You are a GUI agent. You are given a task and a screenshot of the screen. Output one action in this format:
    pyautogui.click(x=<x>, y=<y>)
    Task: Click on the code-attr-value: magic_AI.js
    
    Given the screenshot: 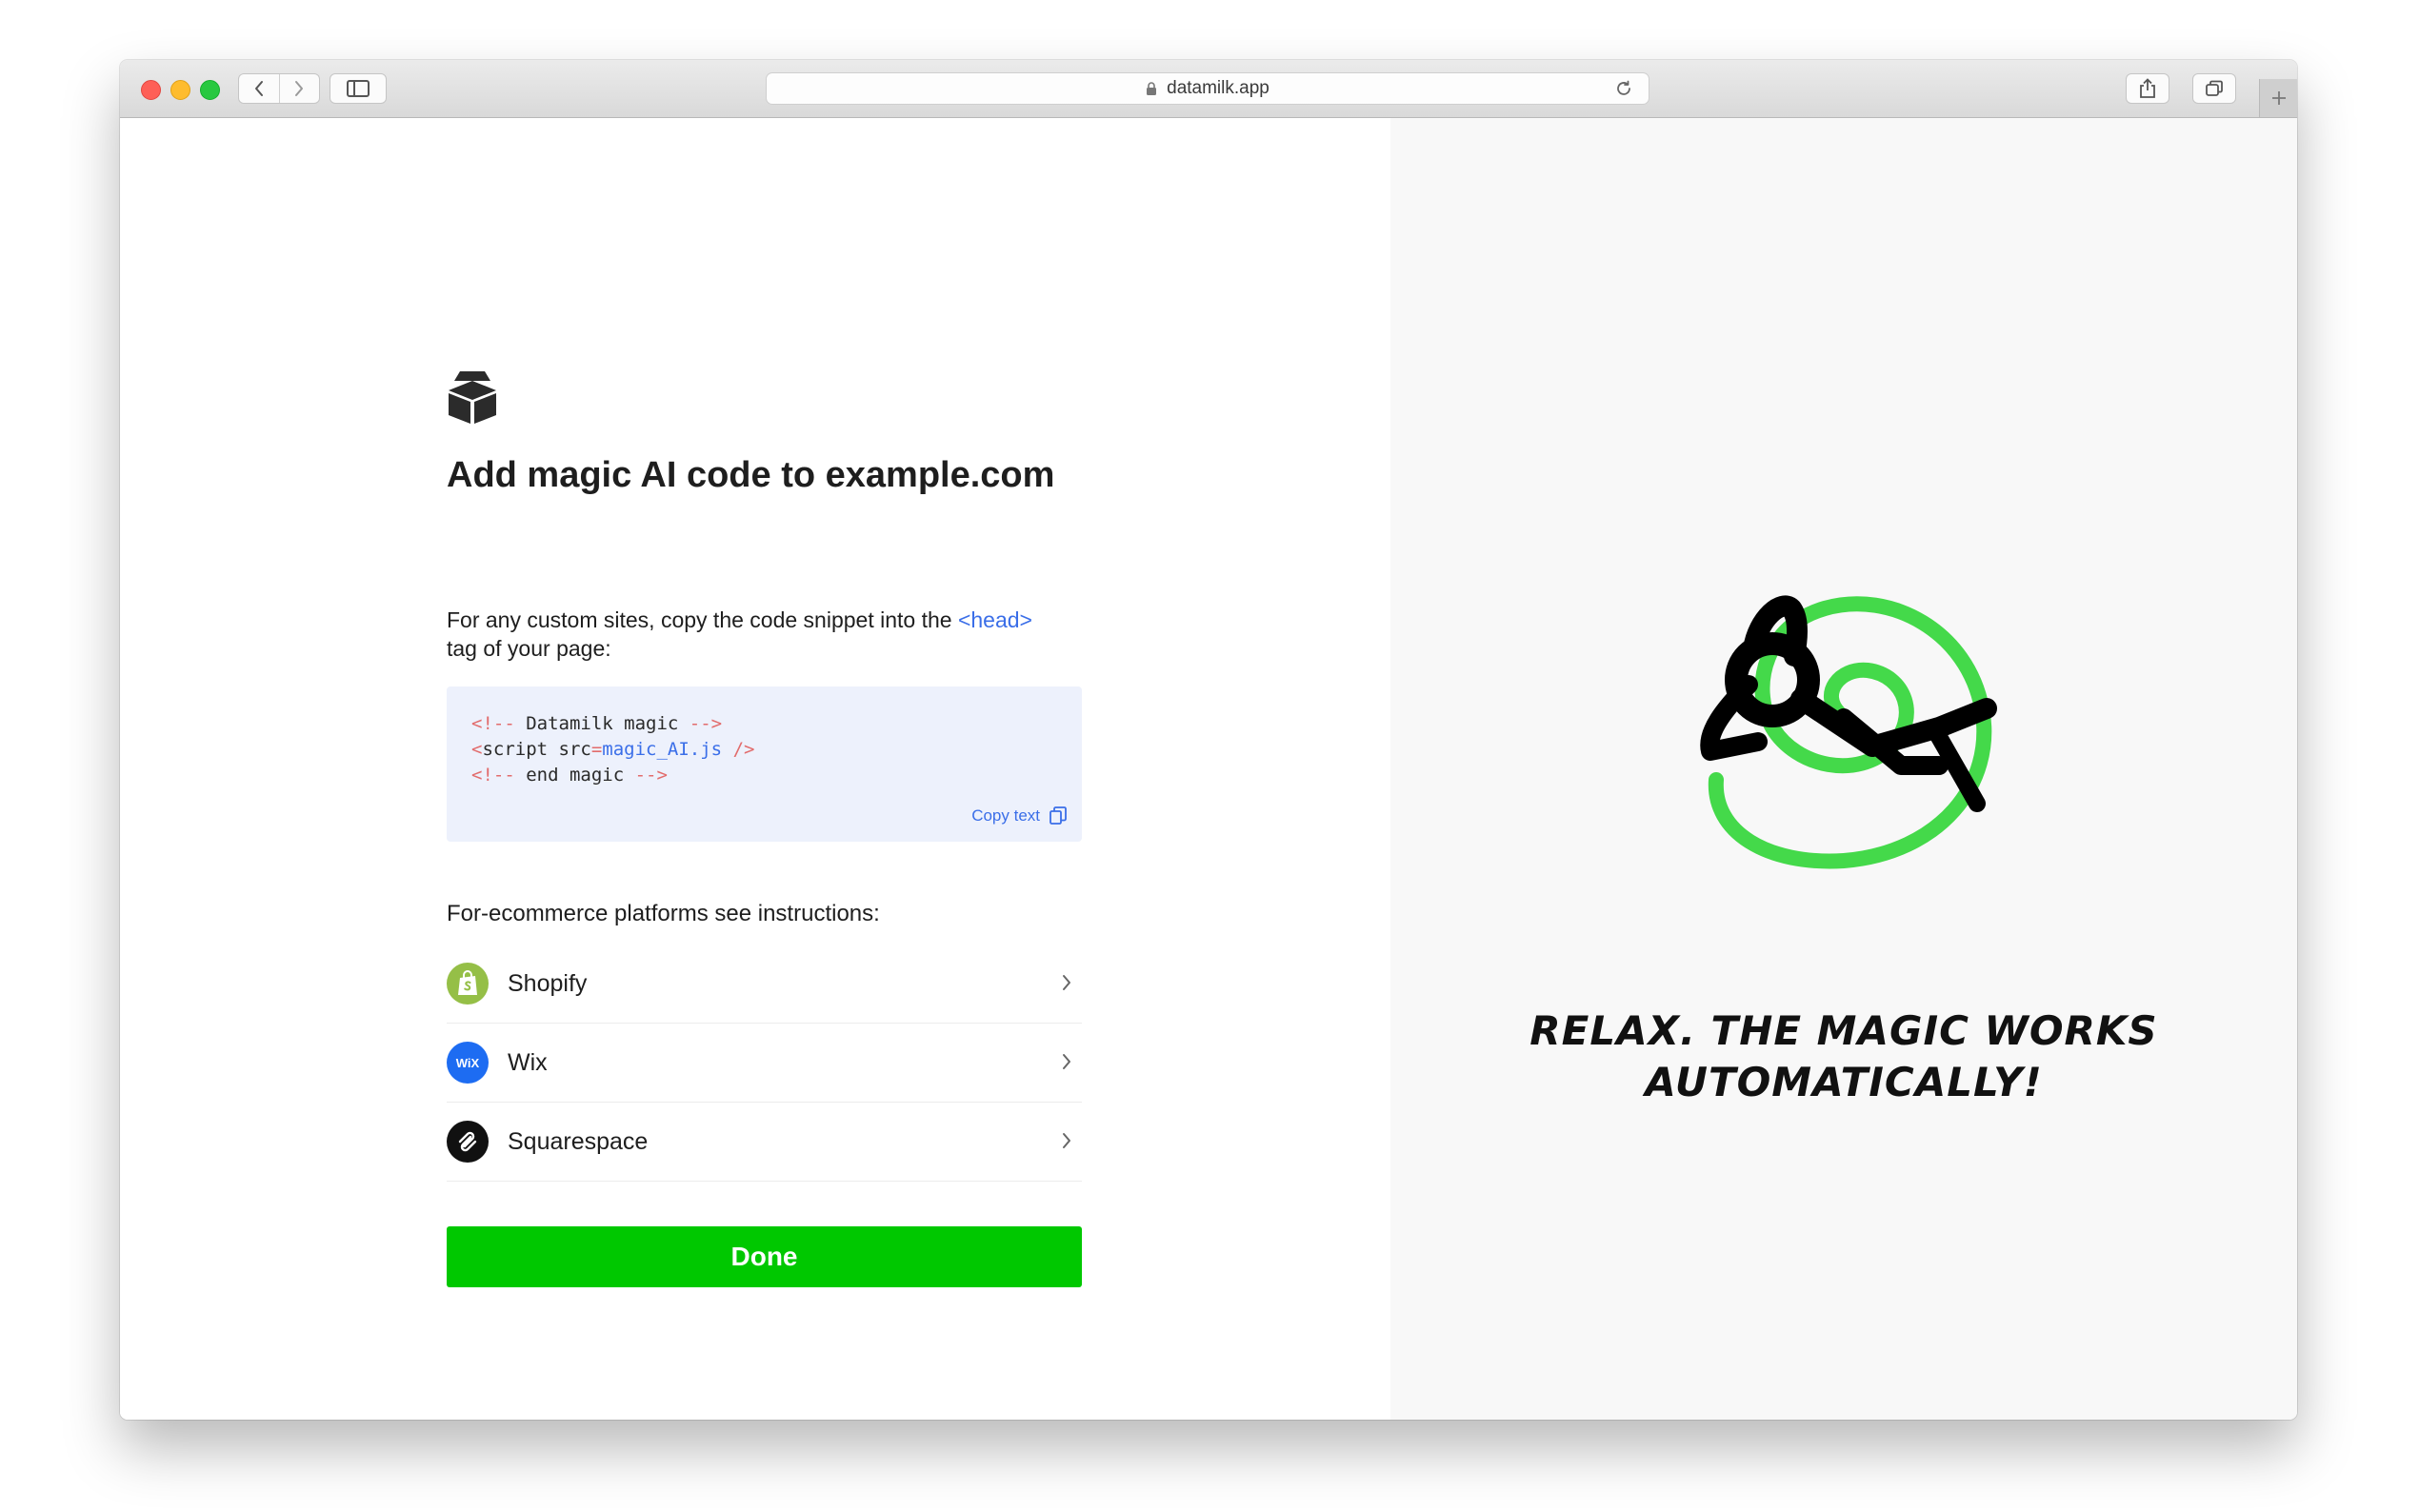 What is the action you would take?
    pyautogui.click(x=662, y=749)
    